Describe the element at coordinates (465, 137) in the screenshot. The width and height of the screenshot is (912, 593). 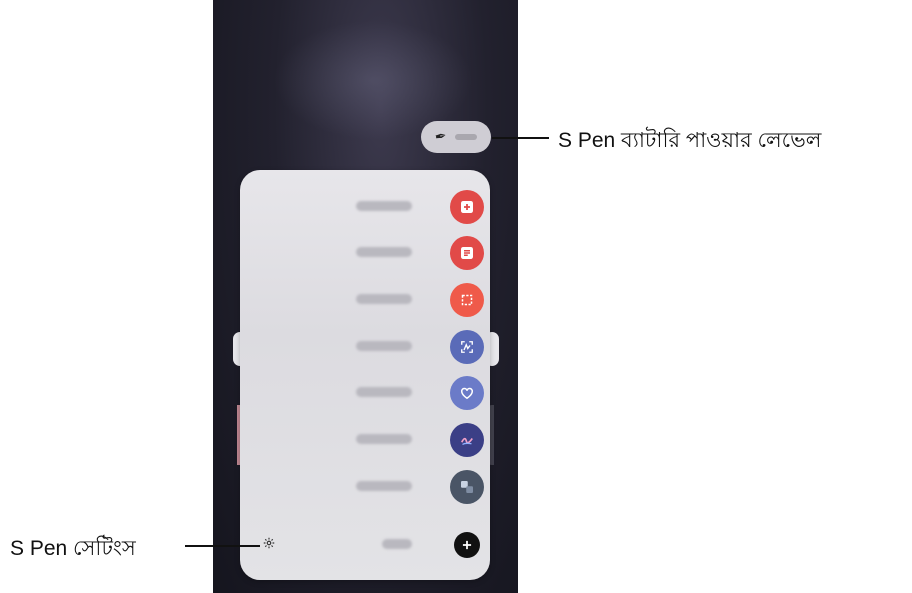
I see `battery-level-label` at that location.